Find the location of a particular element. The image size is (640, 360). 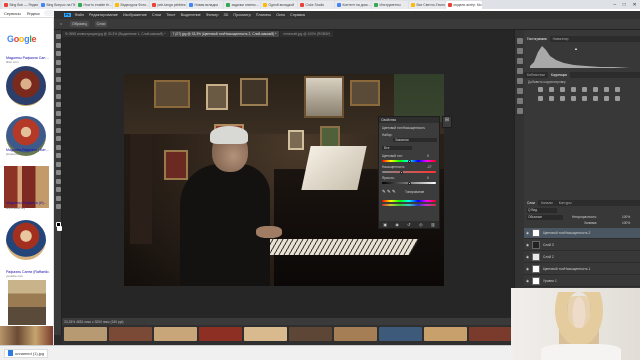

bookmark-yandex: Яндекс is located at coordinates (33, 13).